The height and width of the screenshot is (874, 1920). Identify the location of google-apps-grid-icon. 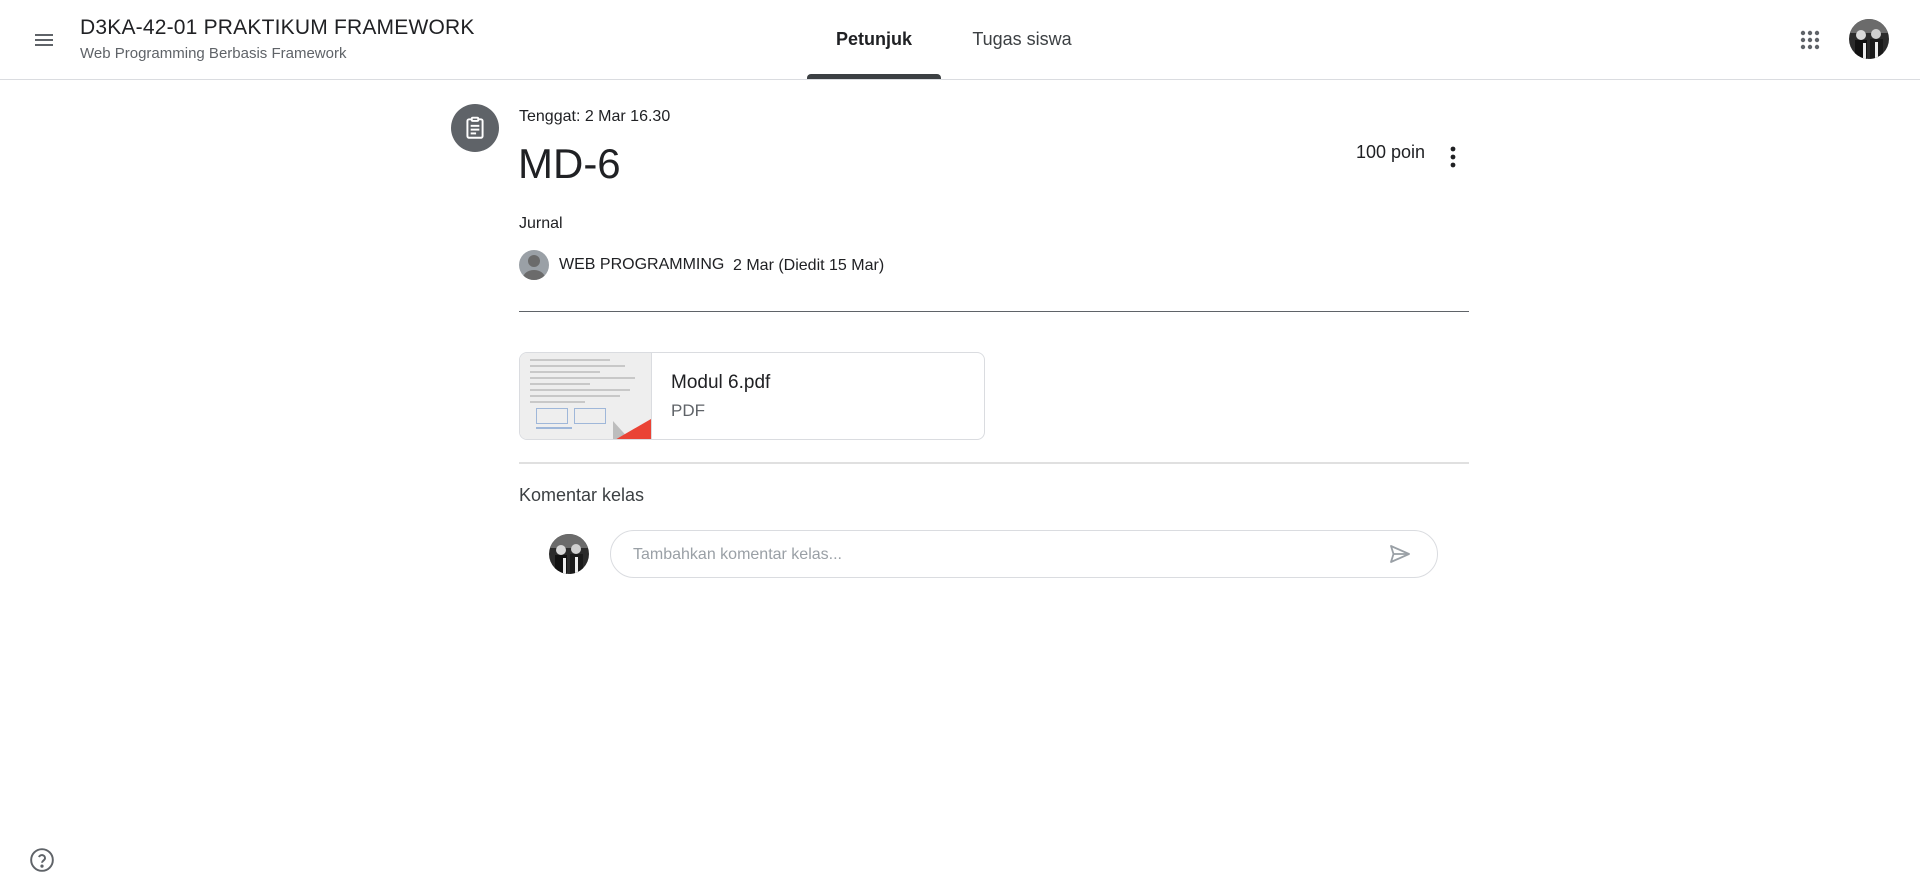
(1810, 40).